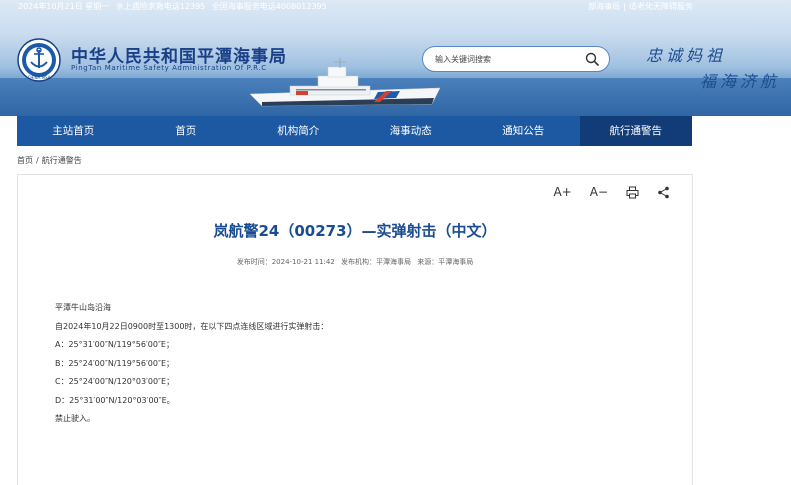  What do you see at coordinates (115, 400) in the screenshot?
I see `article-paragraph: D：25°31′00″N/120°03′00″E。` at bounding box center [115, 400].